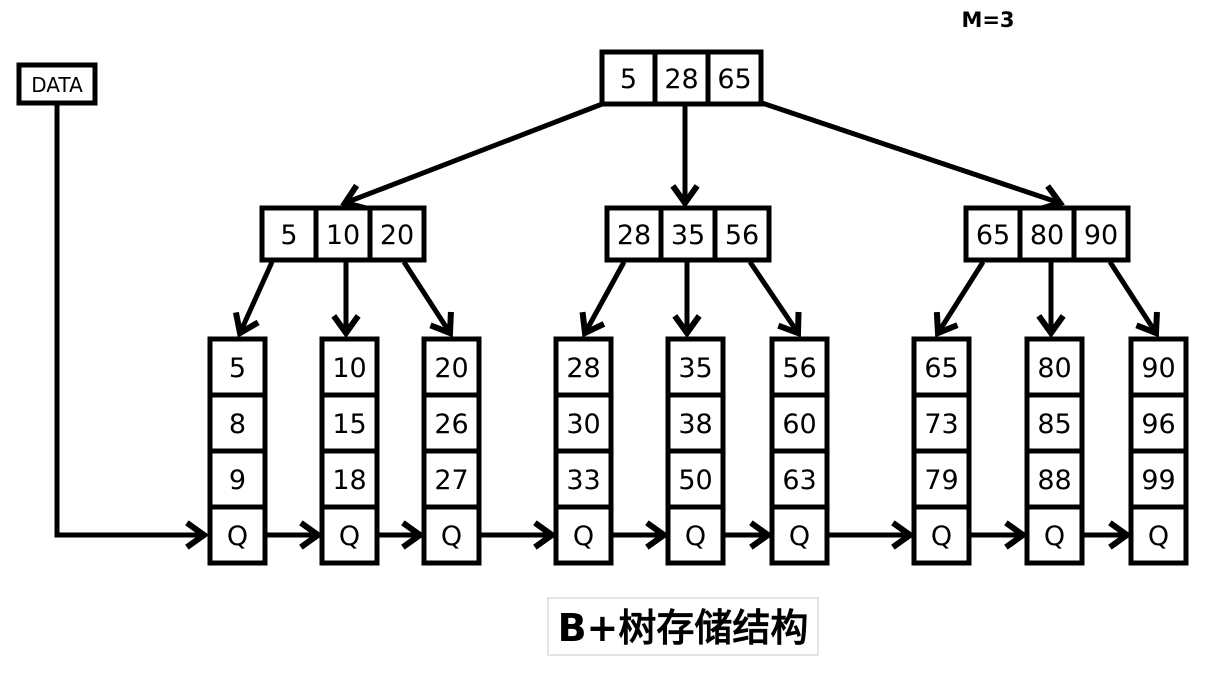 The width and height of the screenshot is (1210, 673). Describe the element at coordinates (683, 628) in the screenshot. I see `diagram-title: B+树存储结构` at that location.